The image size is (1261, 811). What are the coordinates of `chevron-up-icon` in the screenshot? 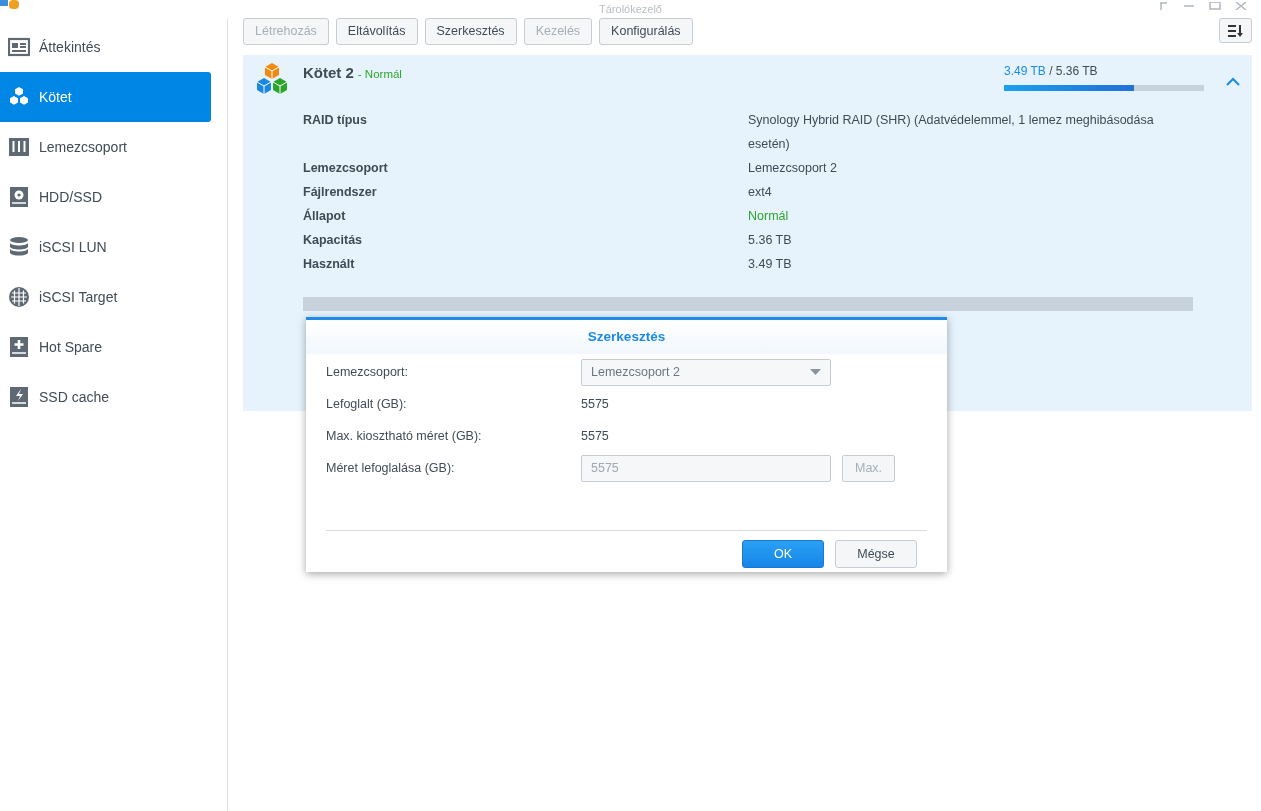 It's located at (1233, 82).